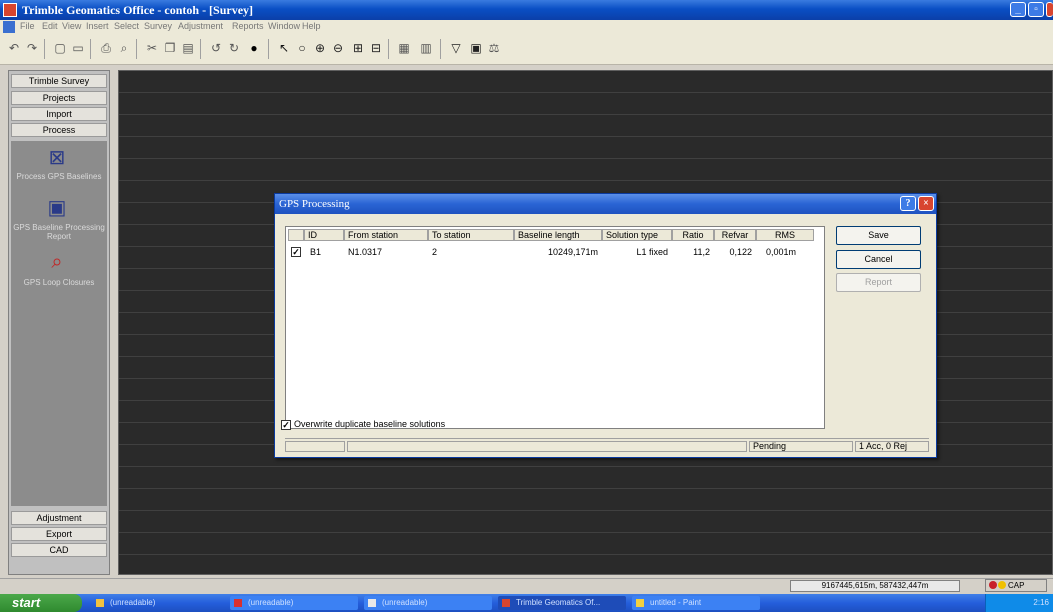 The width and height of the screenshot is (1053, 612). Describe the element at coordinates (471, 235) in the screenshot. I see `column-header-to: To station` at that location.